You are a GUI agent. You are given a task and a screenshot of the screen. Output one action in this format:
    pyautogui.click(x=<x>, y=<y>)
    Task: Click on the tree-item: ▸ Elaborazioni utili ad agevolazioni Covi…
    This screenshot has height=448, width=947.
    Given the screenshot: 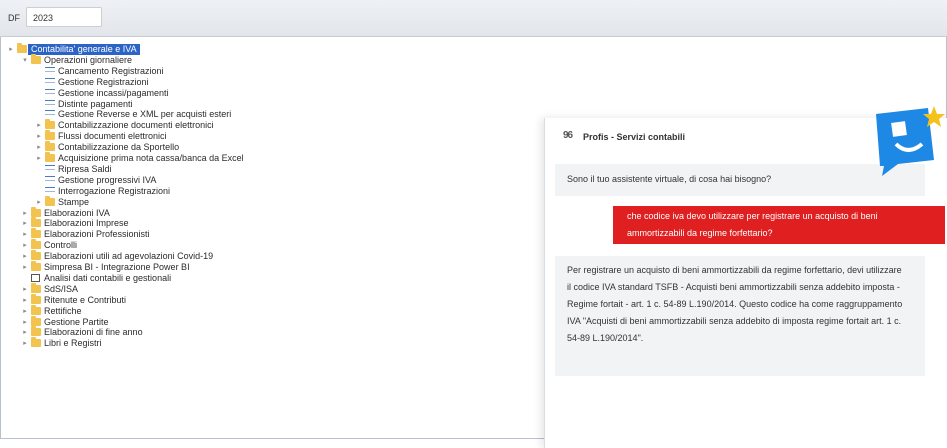 What is the action you would take?
    pyautogui.click(x=260, y=256)
    